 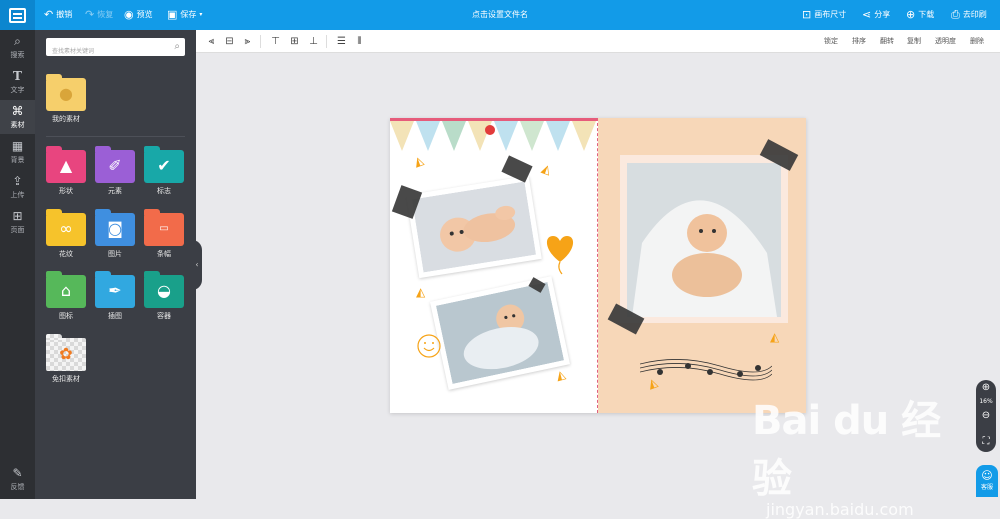 What do you see at coordinates (326, 41) in the screenshot?
I see `toolbar-separator` at bounding box center [326, 41].